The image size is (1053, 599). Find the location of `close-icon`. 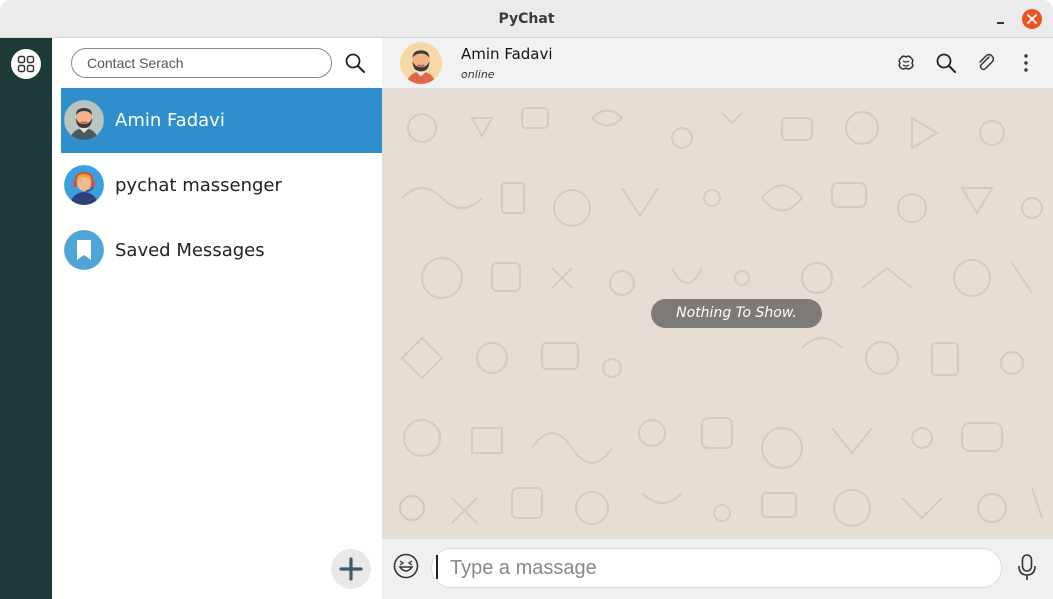

close-icon is located at coordinates (1032, 19).